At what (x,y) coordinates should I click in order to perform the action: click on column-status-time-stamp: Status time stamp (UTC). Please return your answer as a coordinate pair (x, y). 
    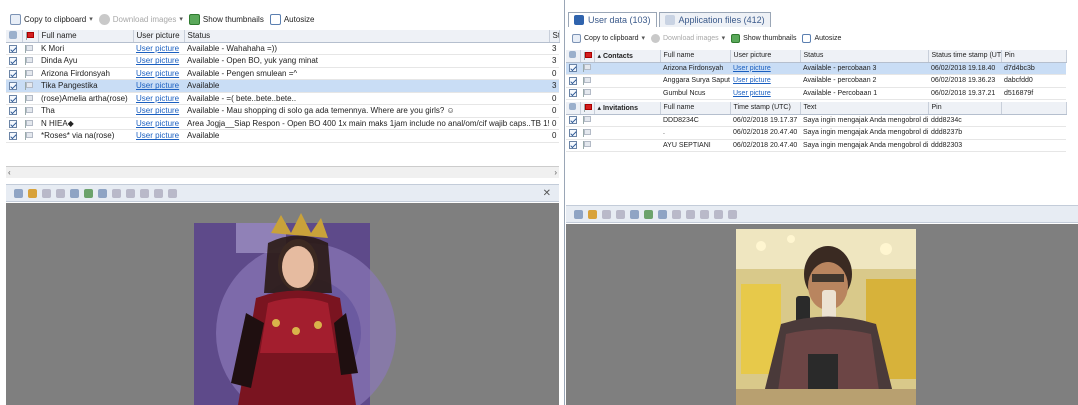
    Looking at the image, I should click on (965, 56).